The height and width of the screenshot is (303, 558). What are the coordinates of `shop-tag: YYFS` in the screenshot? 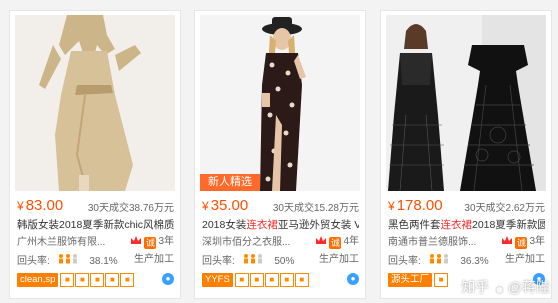 It's located at (217, 280).